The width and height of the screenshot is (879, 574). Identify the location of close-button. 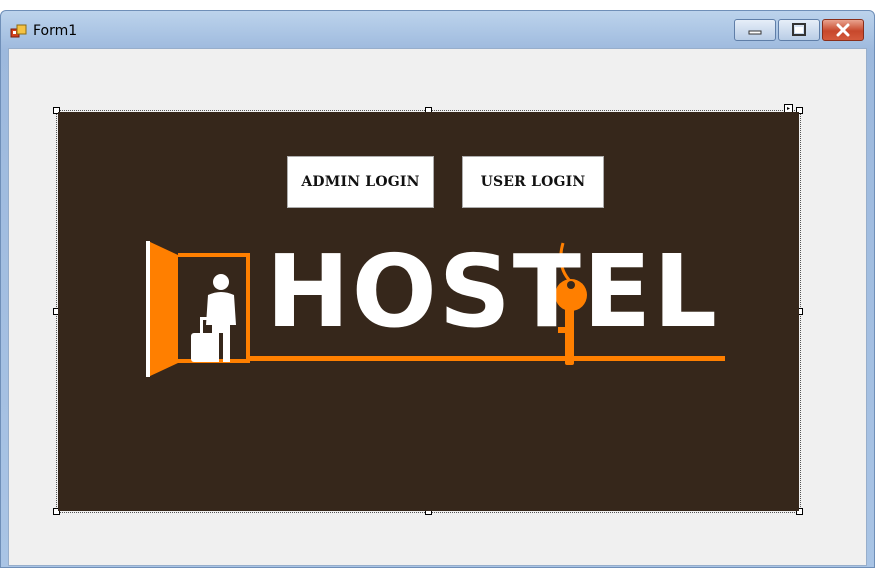
(843, 30).